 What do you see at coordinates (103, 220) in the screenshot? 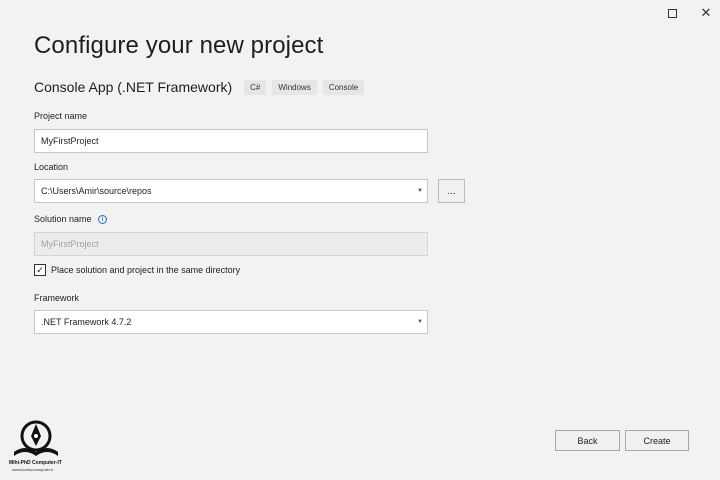
I see `info-icon: i` at bounding box center [103, 220].